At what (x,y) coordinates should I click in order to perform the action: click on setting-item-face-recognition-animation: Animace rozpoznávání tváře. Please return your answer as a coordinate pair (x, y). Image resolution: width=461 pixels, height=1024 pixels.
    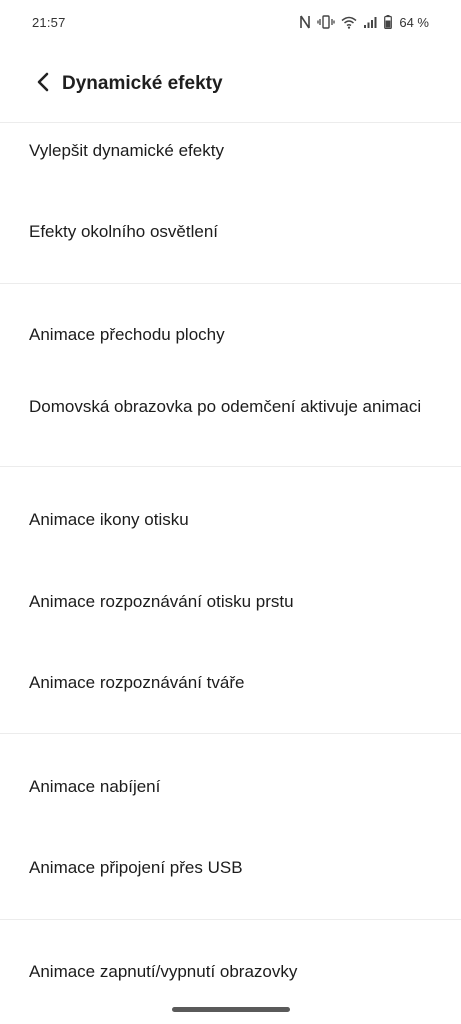
    Looking at the image, I should click on (234, 682).